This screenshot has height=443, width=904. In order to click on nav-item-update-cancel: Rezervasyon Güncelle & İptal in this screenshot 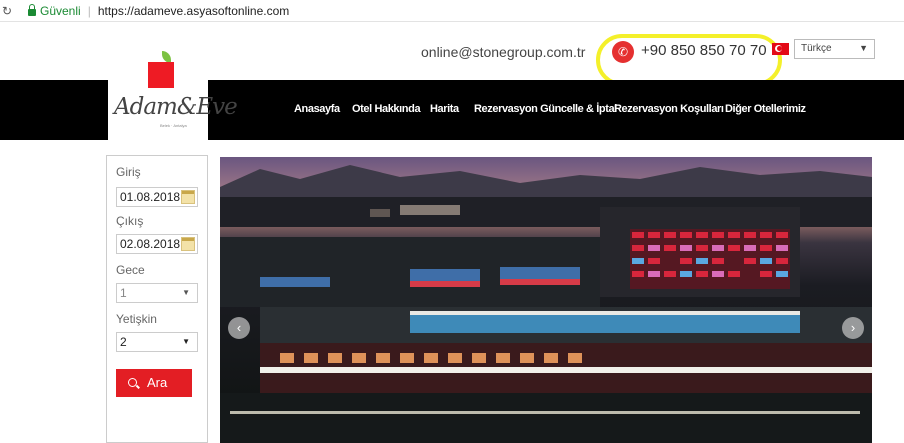, I will do `click(545, 109)`.